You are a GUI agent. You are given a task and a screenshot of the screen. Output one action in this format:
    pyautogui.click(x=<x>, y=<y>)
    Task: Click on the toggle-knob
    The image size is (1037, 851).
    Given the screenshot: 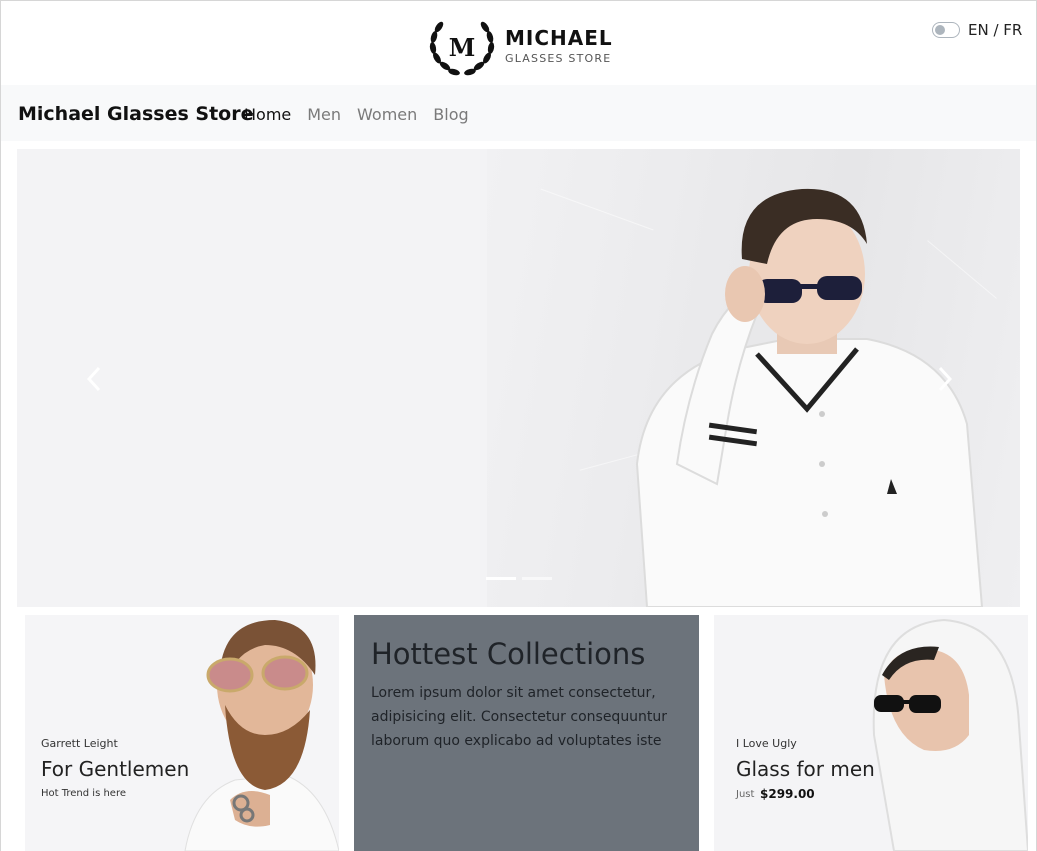 What is the action you would take?
    pyautogui.click(x=940, y=30)
    